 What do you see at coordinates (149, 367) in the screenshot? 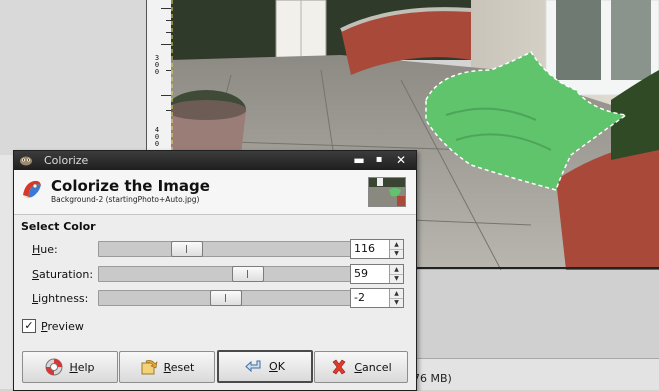
I see `reset-icon` at bounding box center [149, 367].